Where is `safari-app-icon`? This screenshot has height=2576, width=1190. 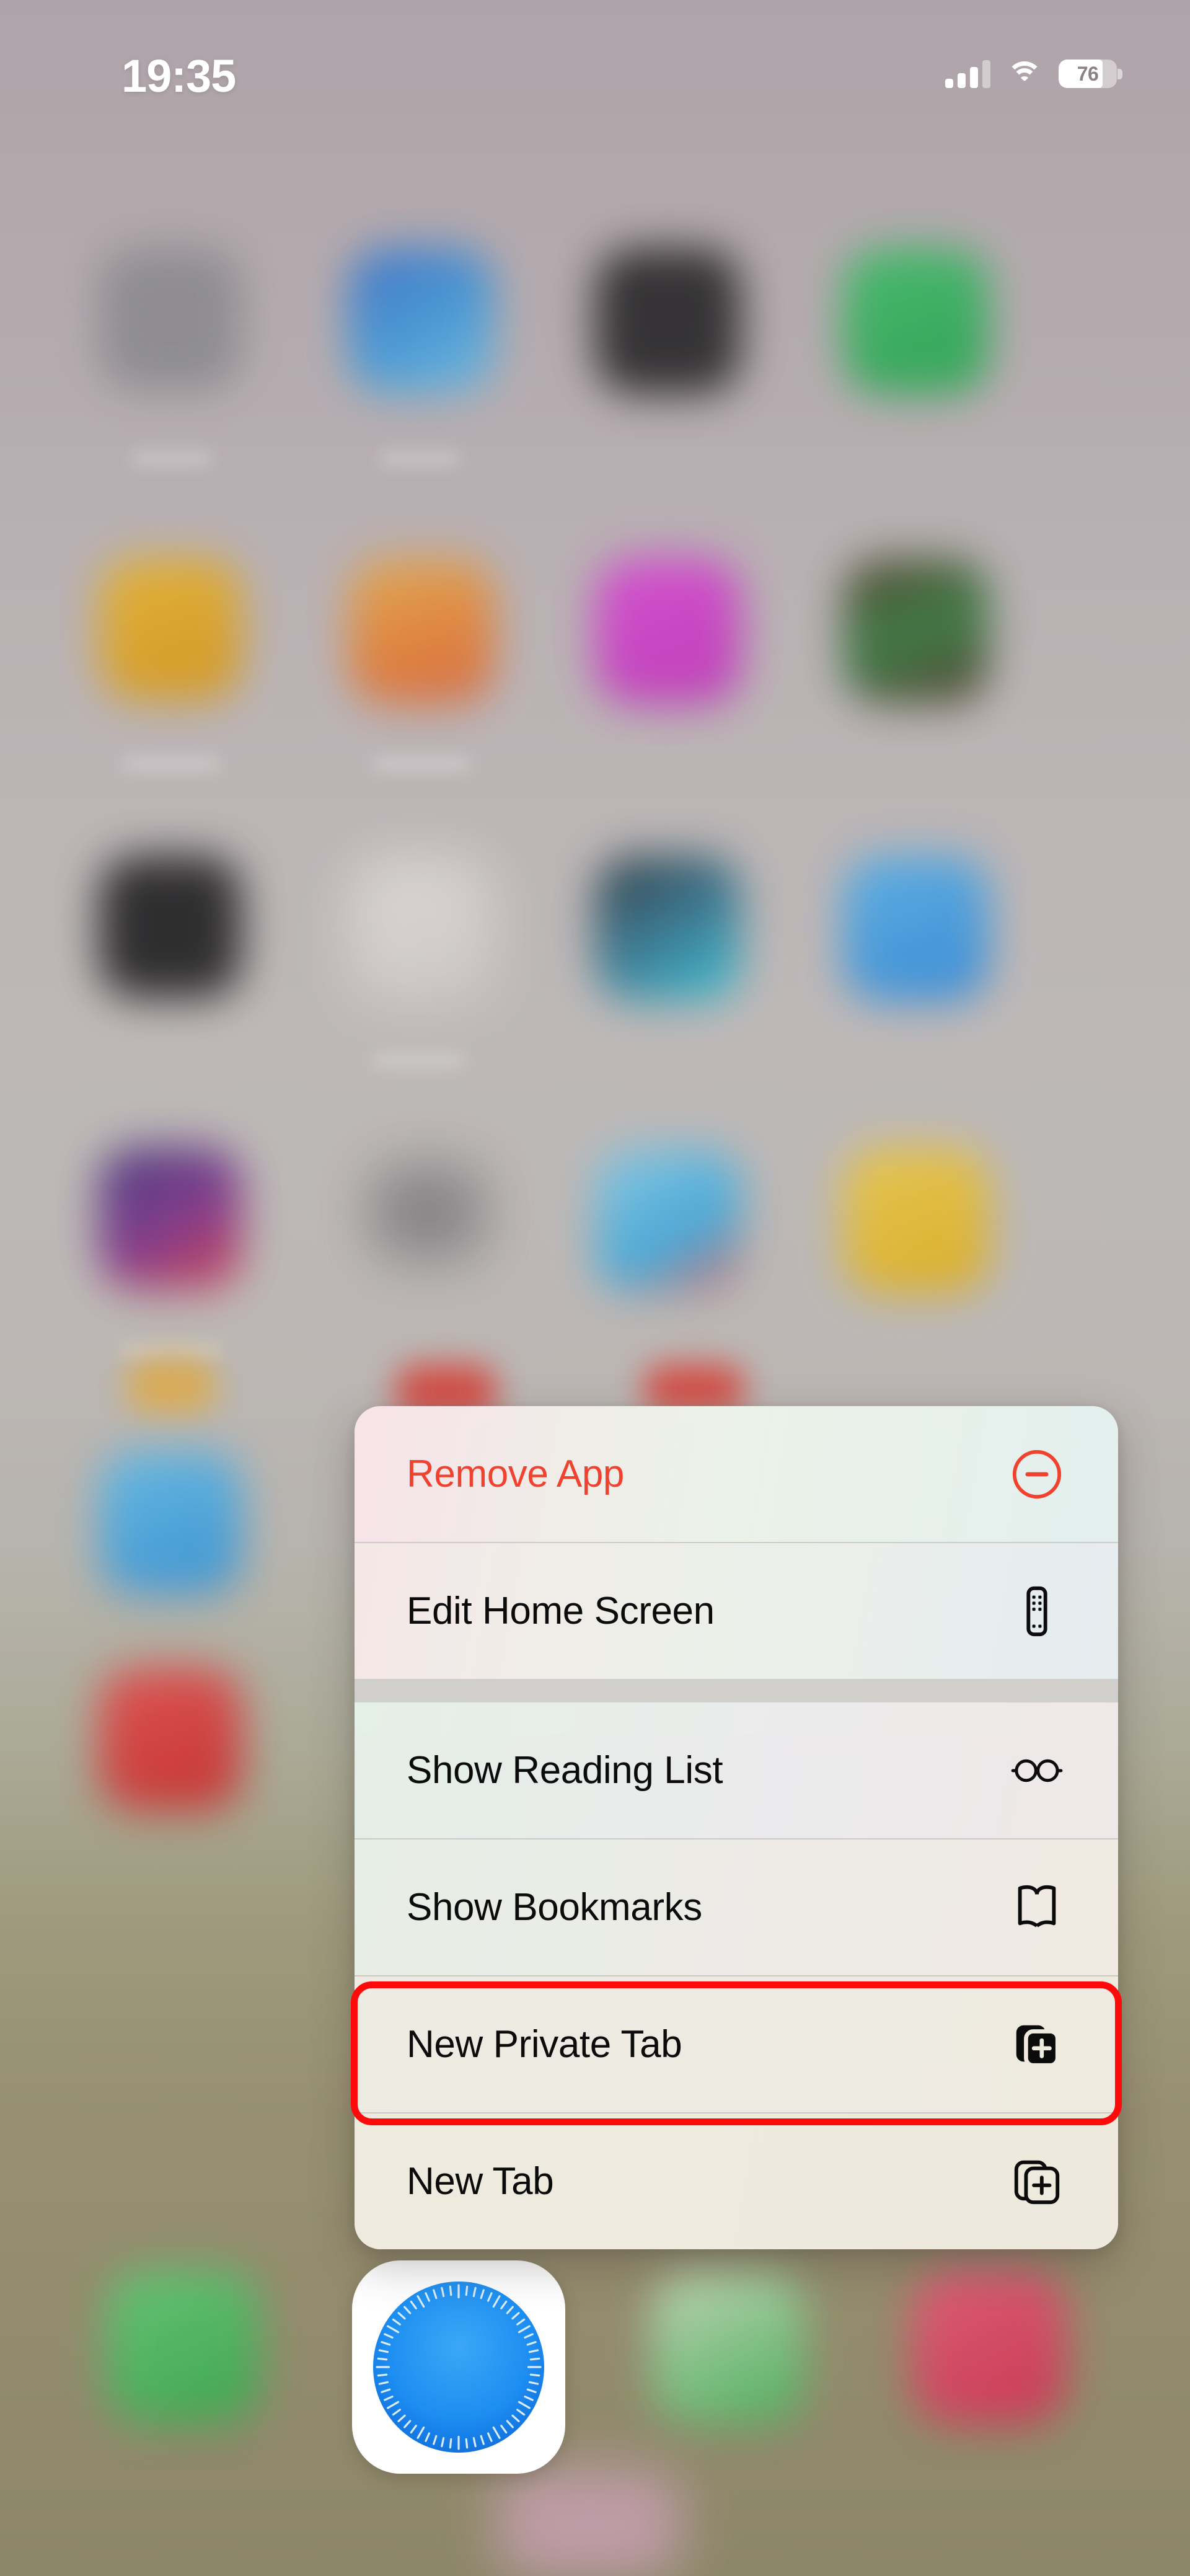
safari-app-icon is located at coordinates (458, 2367).